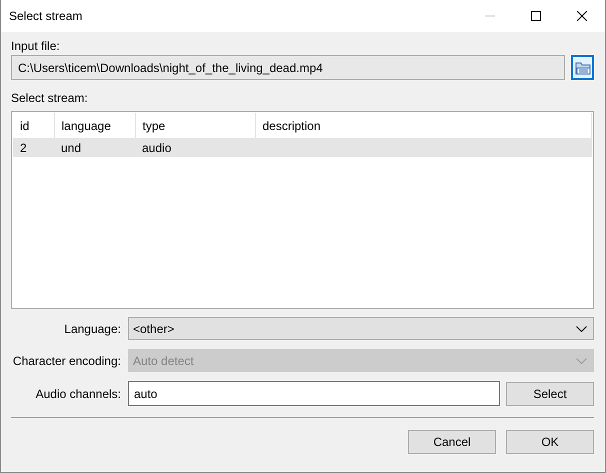 The width and height of the screenshot is (606, 473). I want to click on field-label: Audio channels:, so click(77, 393).